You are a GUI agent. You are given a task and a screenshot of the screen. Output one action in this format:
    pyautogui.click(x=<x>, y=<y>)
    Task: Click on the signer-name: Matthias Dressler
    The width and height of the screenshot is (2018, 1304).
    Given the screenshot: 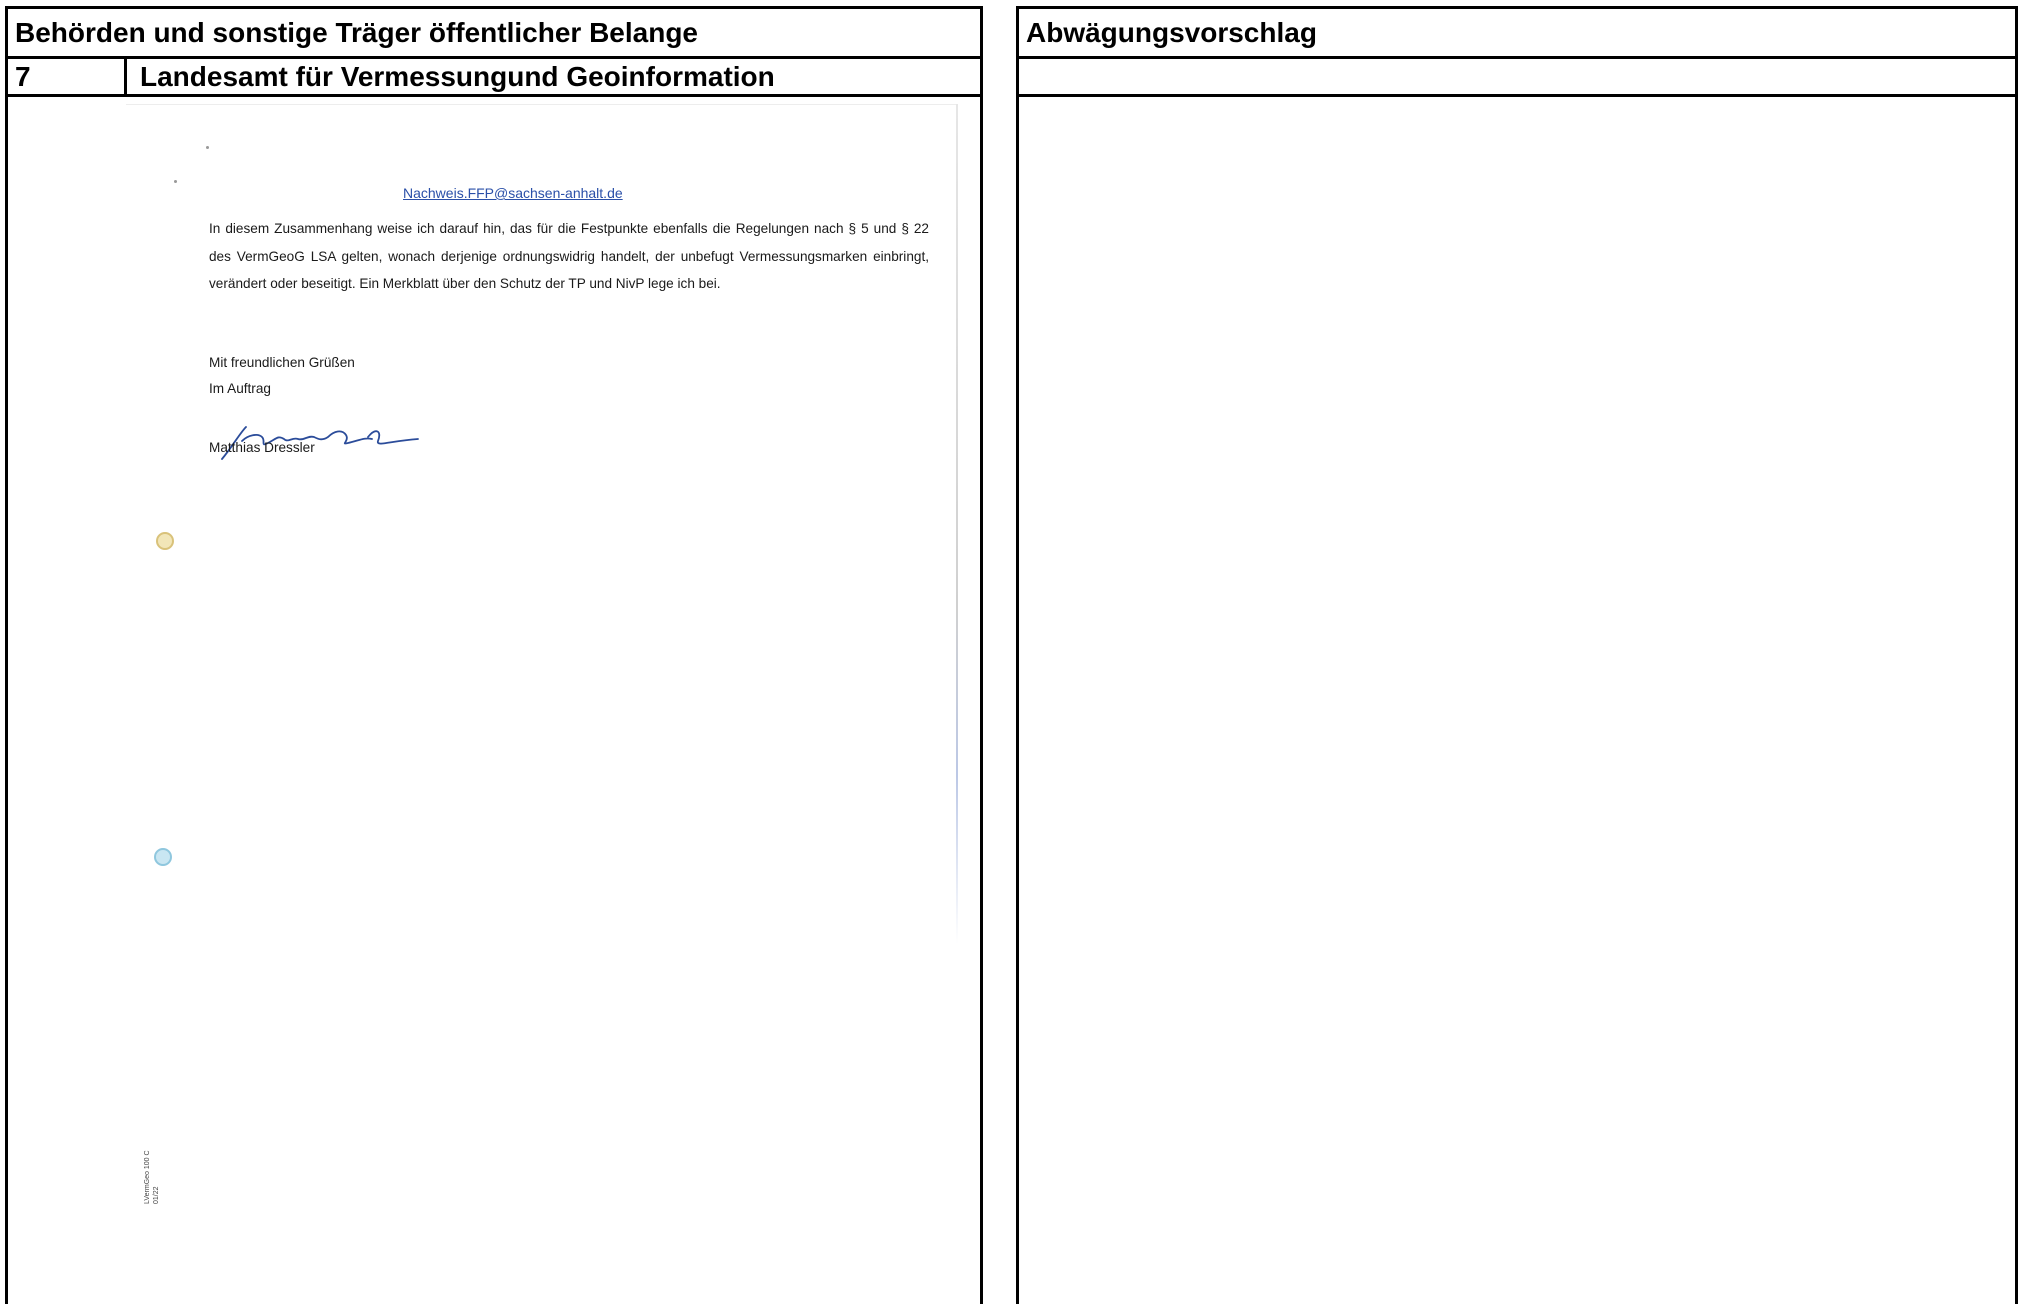 What is the action you would take?
    pyautogui.click(x=262, y=447)
    